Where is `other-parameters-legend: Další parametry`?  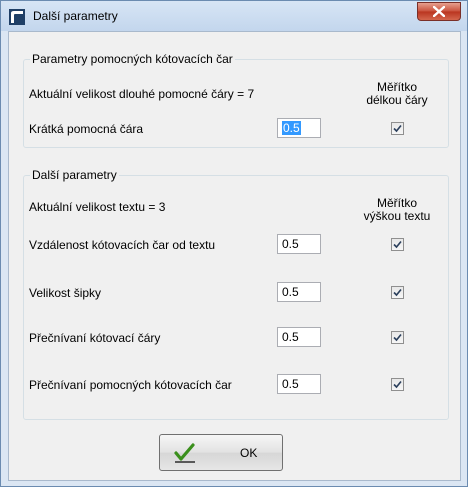
other-parameters-legend: Další parametry is located at coordinates (74, 175).